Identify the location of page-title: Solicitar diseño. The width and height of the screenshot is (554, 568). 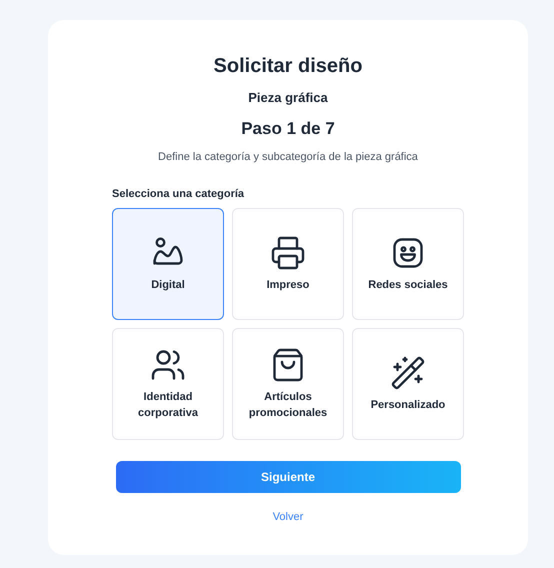
(288, 66).